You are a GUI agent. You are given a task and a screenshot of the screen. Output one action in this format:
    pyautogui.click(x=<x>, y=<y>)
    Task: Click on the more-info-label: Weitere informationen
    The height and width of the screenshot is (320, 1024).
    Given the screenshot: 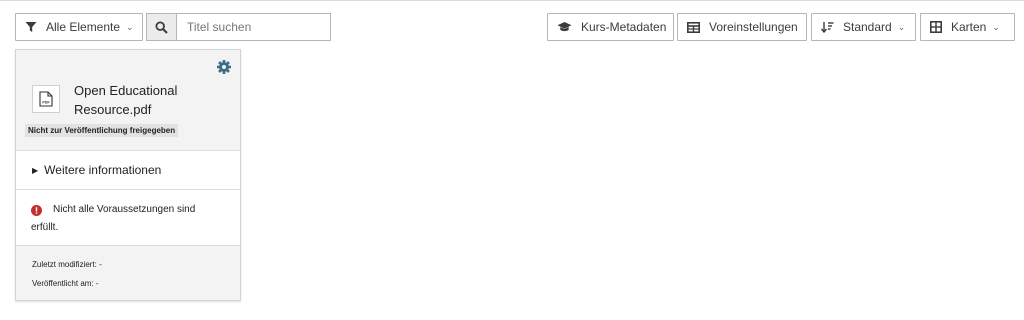 What is the action you would take?
    pyautogui.click(x=103, y=170)
    